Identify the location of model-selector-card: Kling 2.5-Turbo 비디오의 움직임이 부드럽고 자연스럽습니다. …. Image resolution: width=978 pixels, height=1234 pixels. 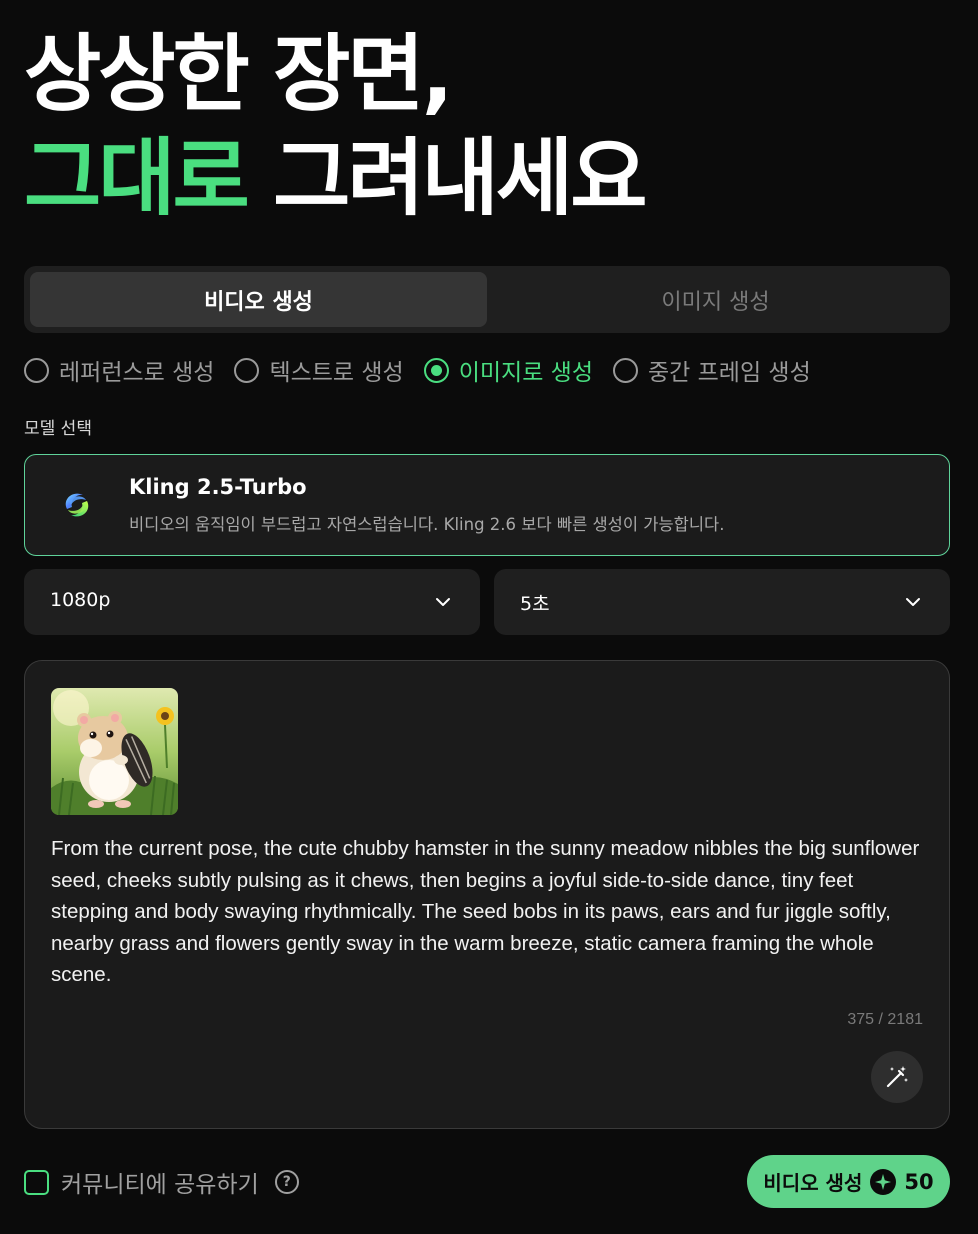
(487, 505).